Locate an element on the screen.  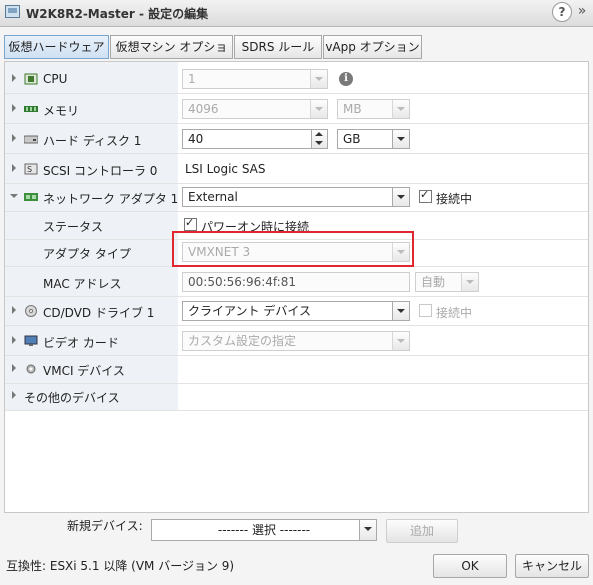
title-bar: W2K8R2-Master - 設定の編集 ? » is located at coordinates (296, 13).